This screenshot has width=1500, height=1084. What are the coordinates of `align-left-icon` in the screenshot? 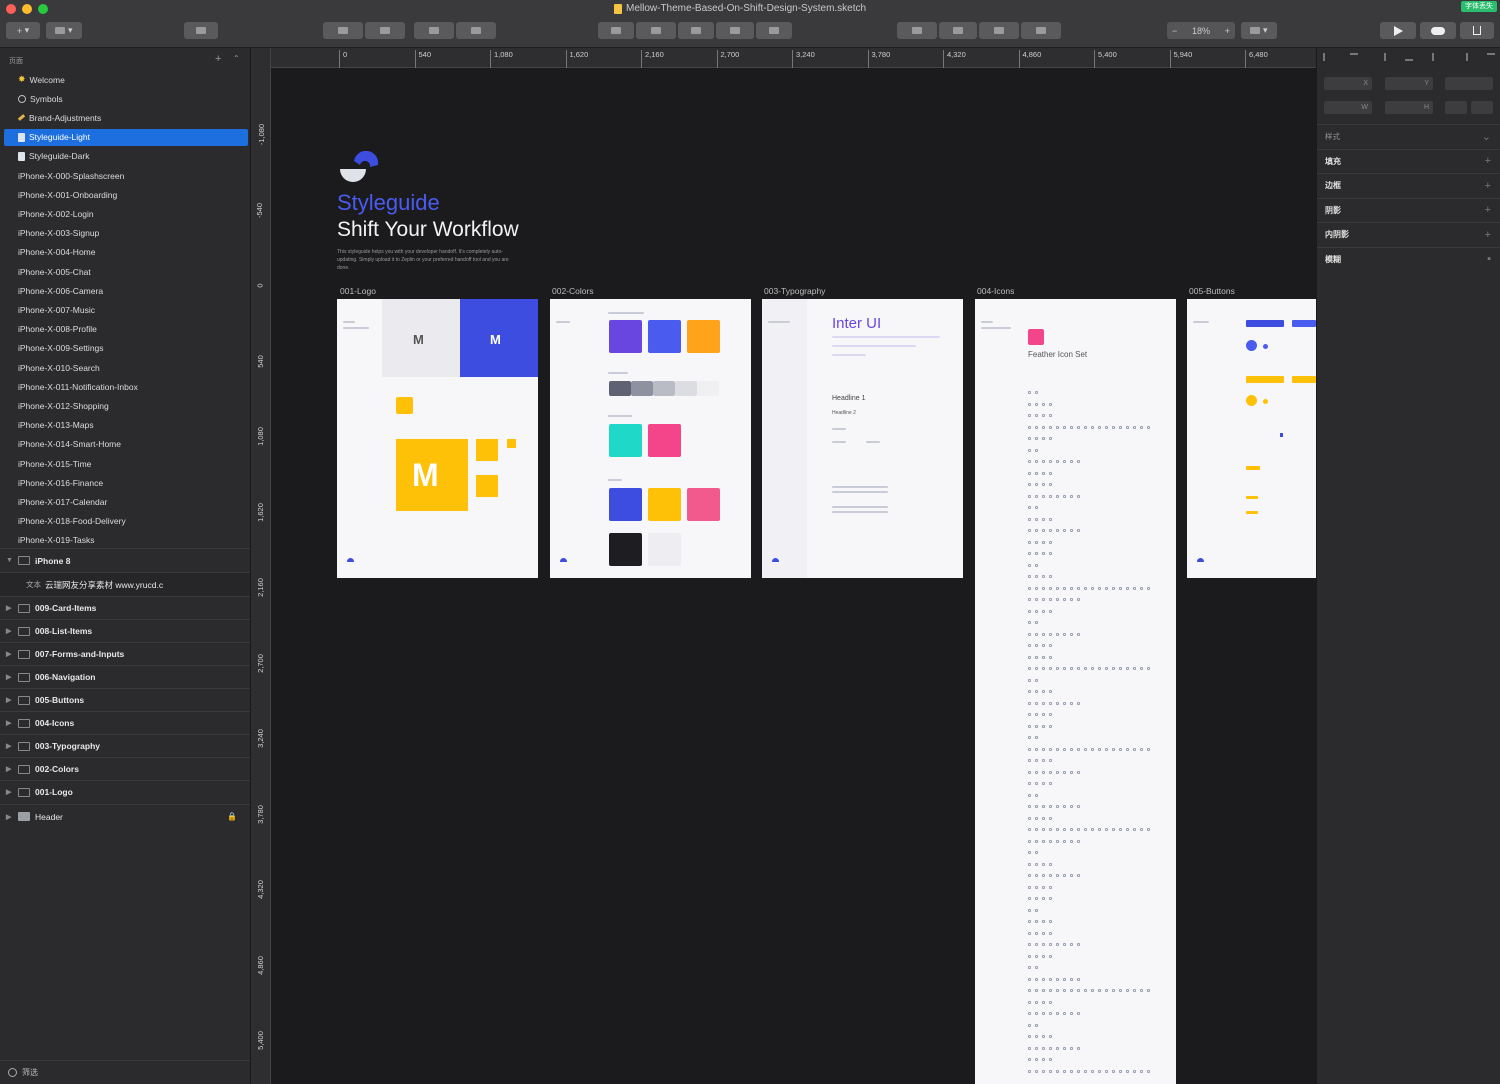 It's located at (1327, 57).